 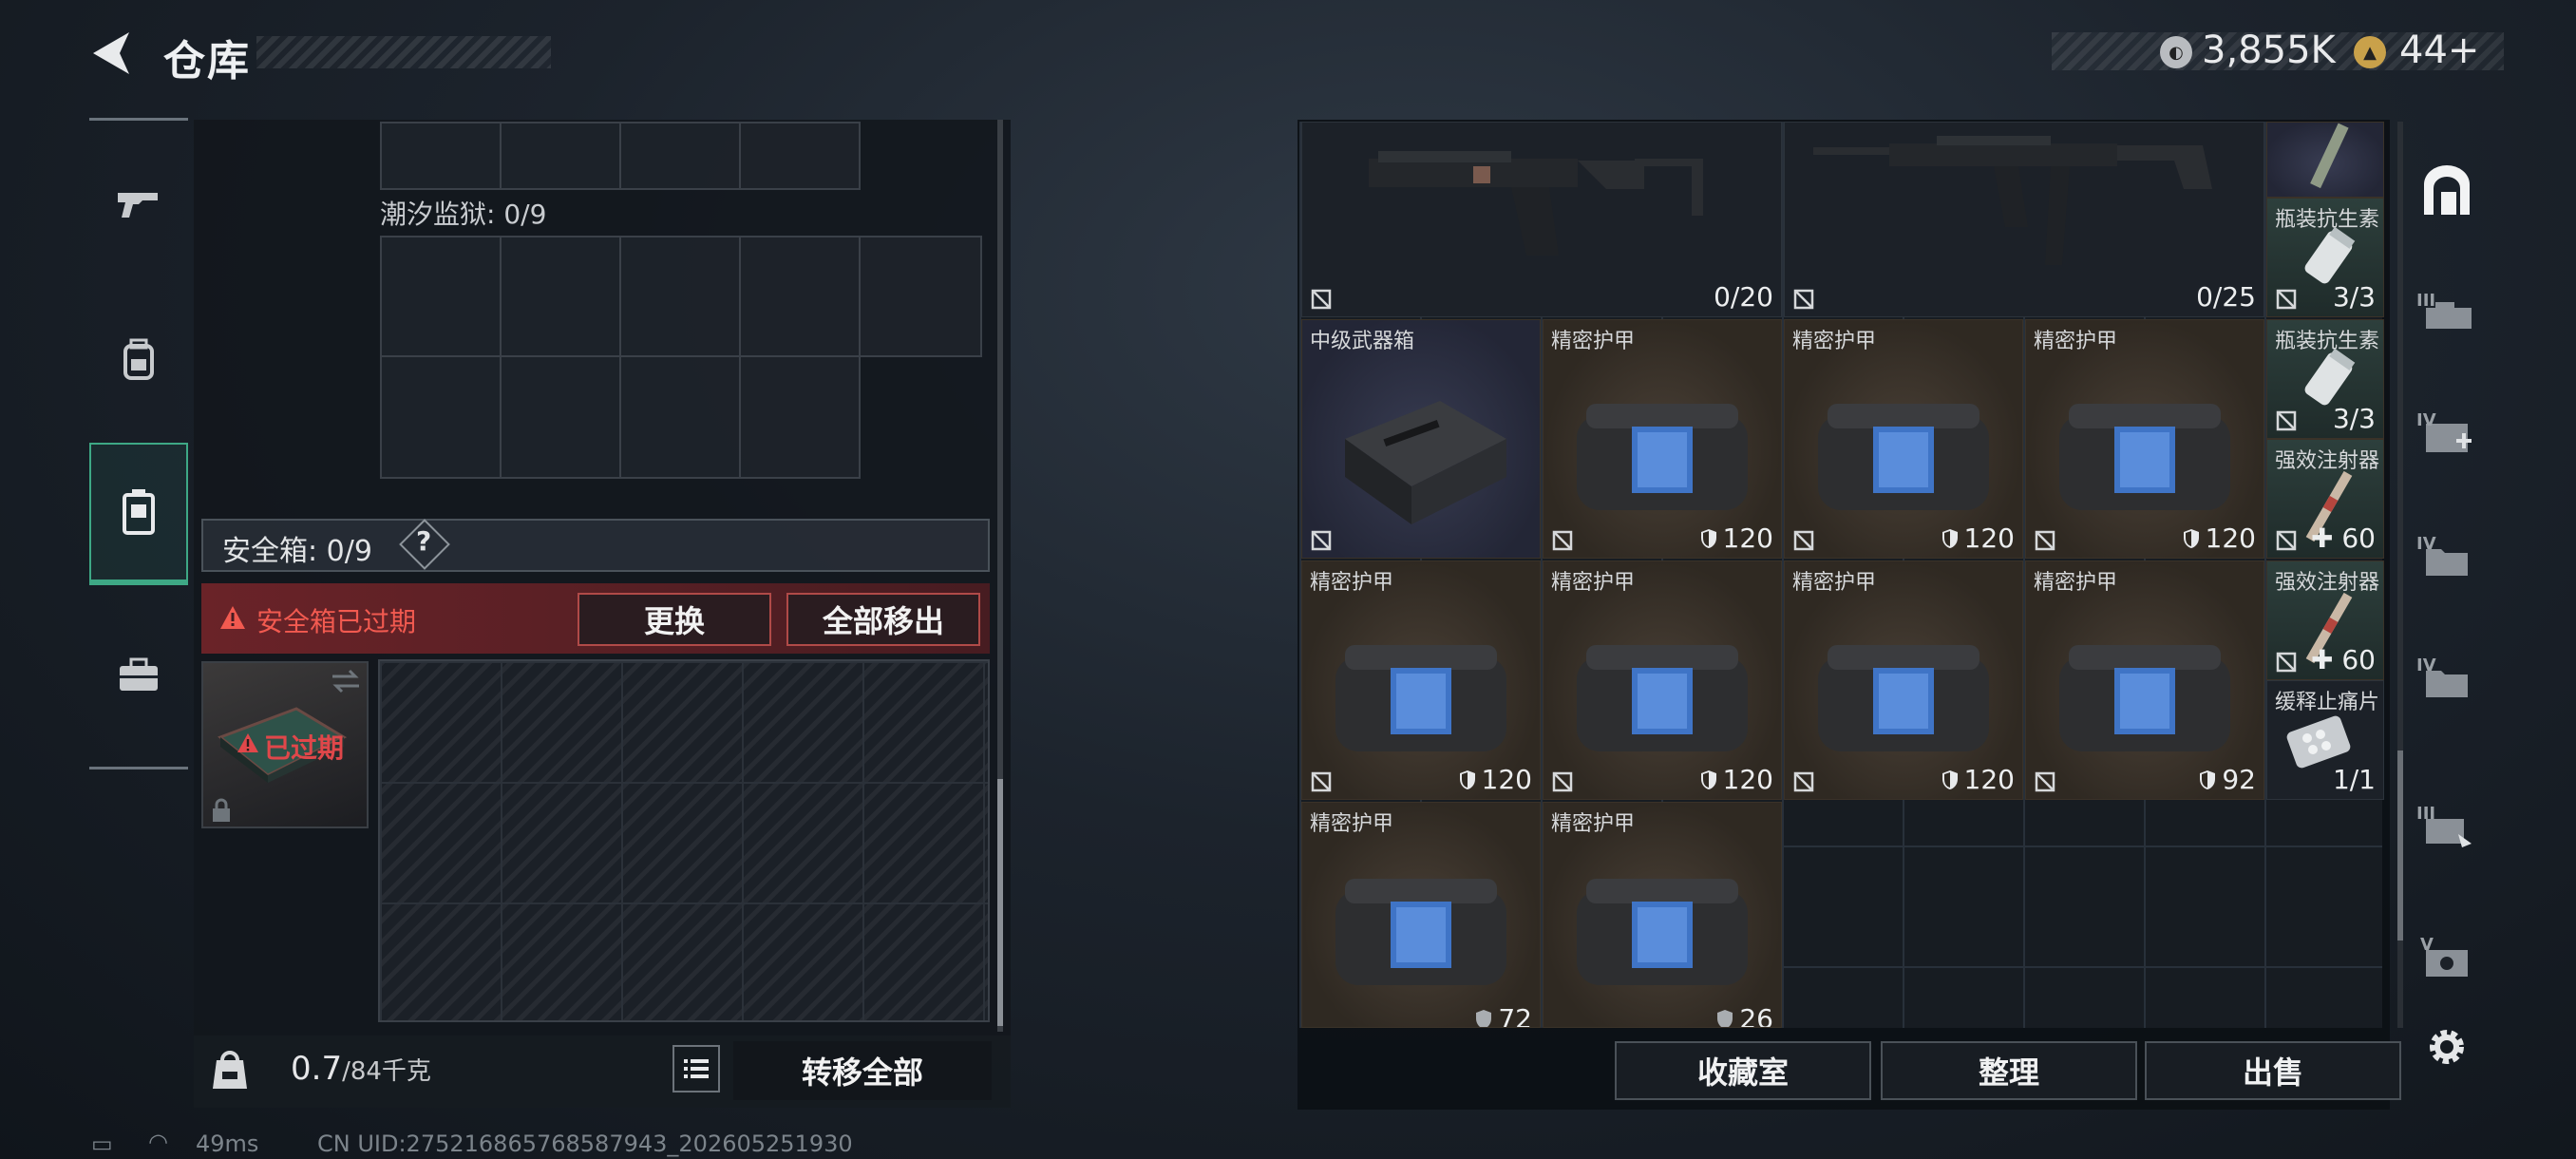 I want to click on case-icon, so click(x=139, y=512).